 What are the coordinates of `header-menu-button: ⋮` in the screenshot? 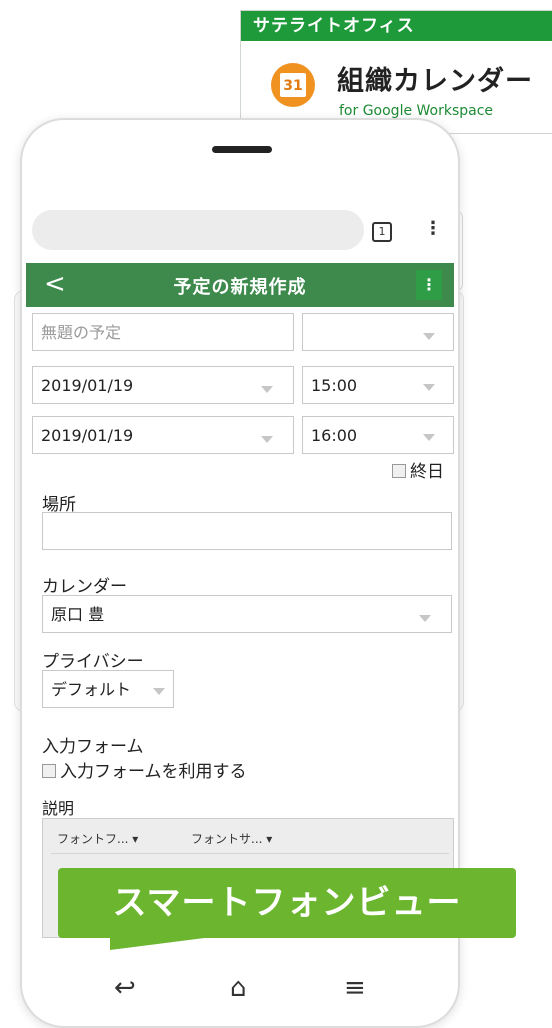 It's located at (429, 285).